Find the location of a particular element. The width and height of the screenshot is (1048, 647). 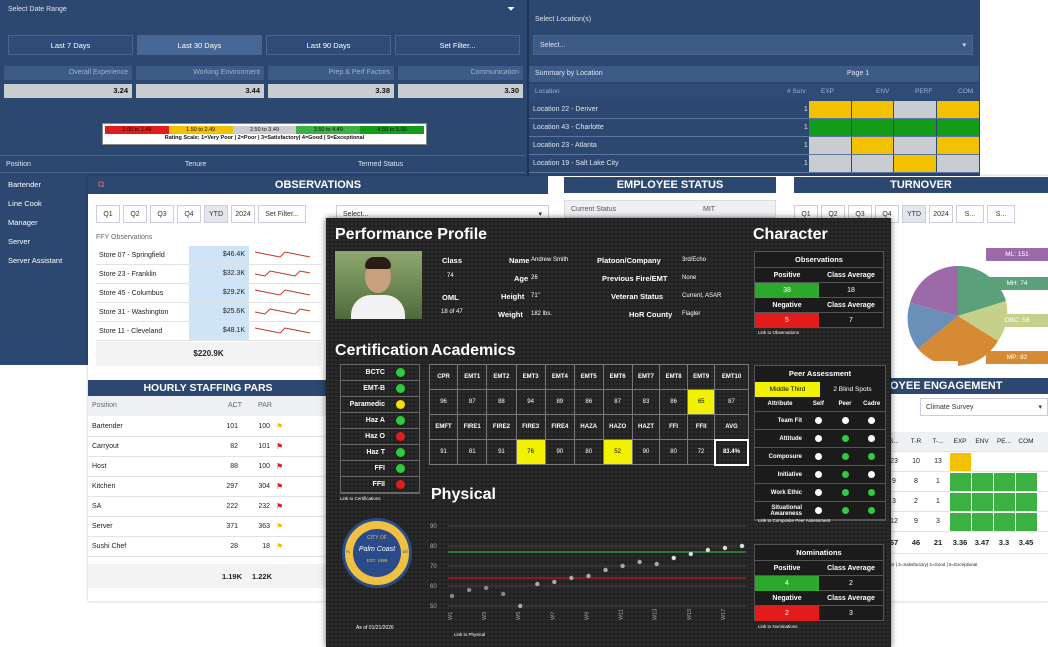

eng-cell: 1 is located at coordinates (938, 481).